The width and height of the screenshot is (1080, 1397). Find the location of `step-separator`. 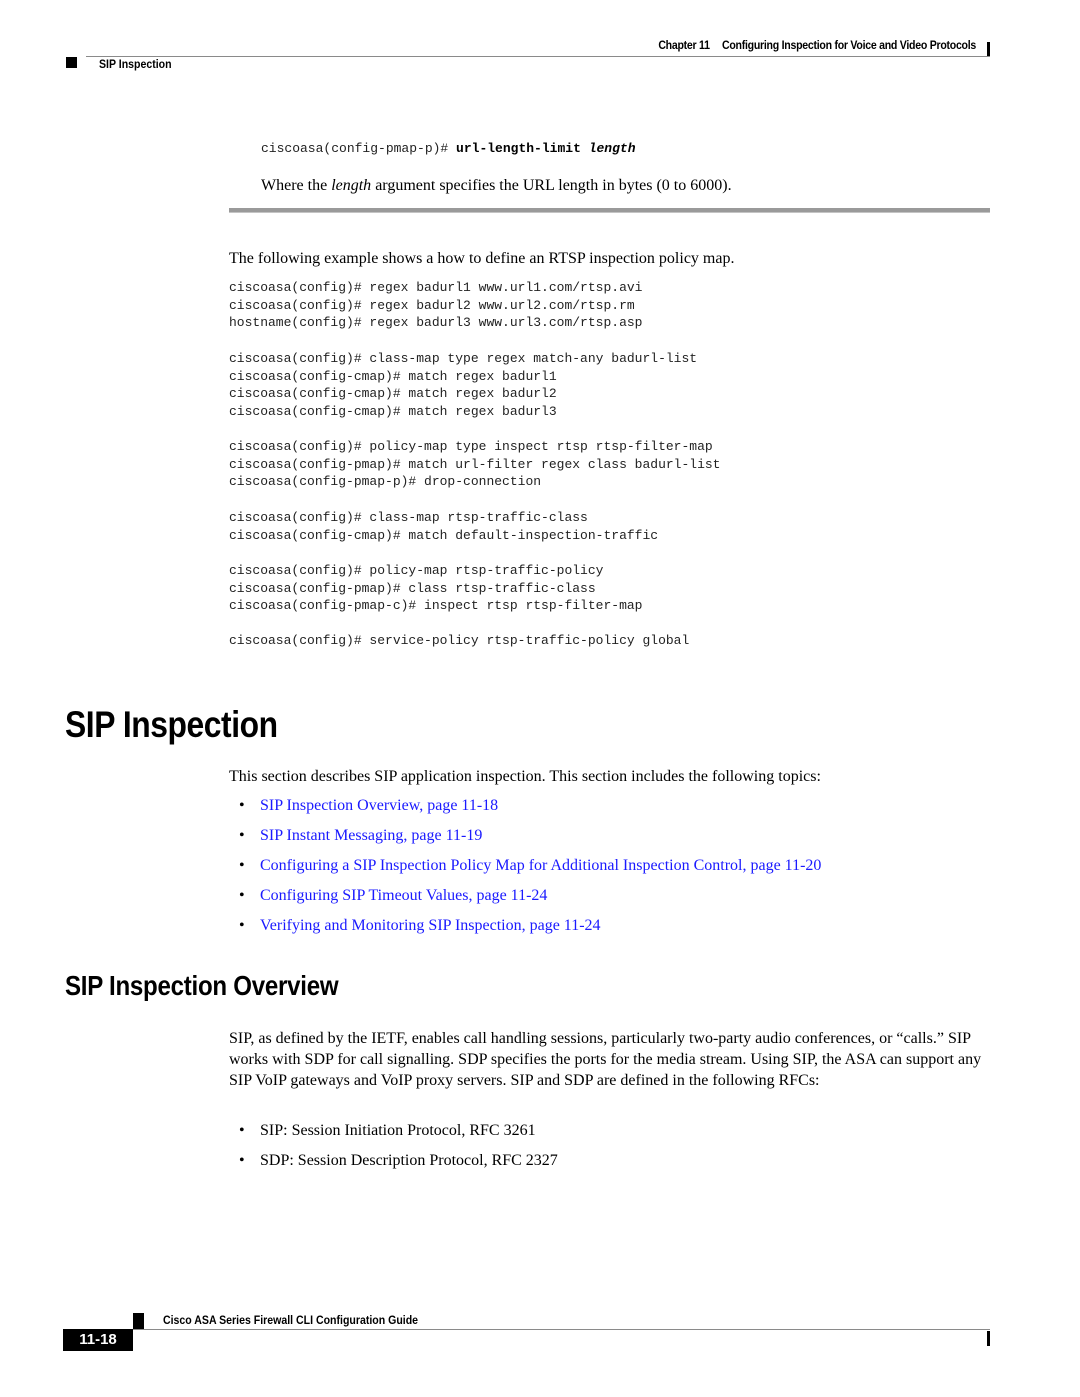

step-separator is located at coordinates (609, 210).